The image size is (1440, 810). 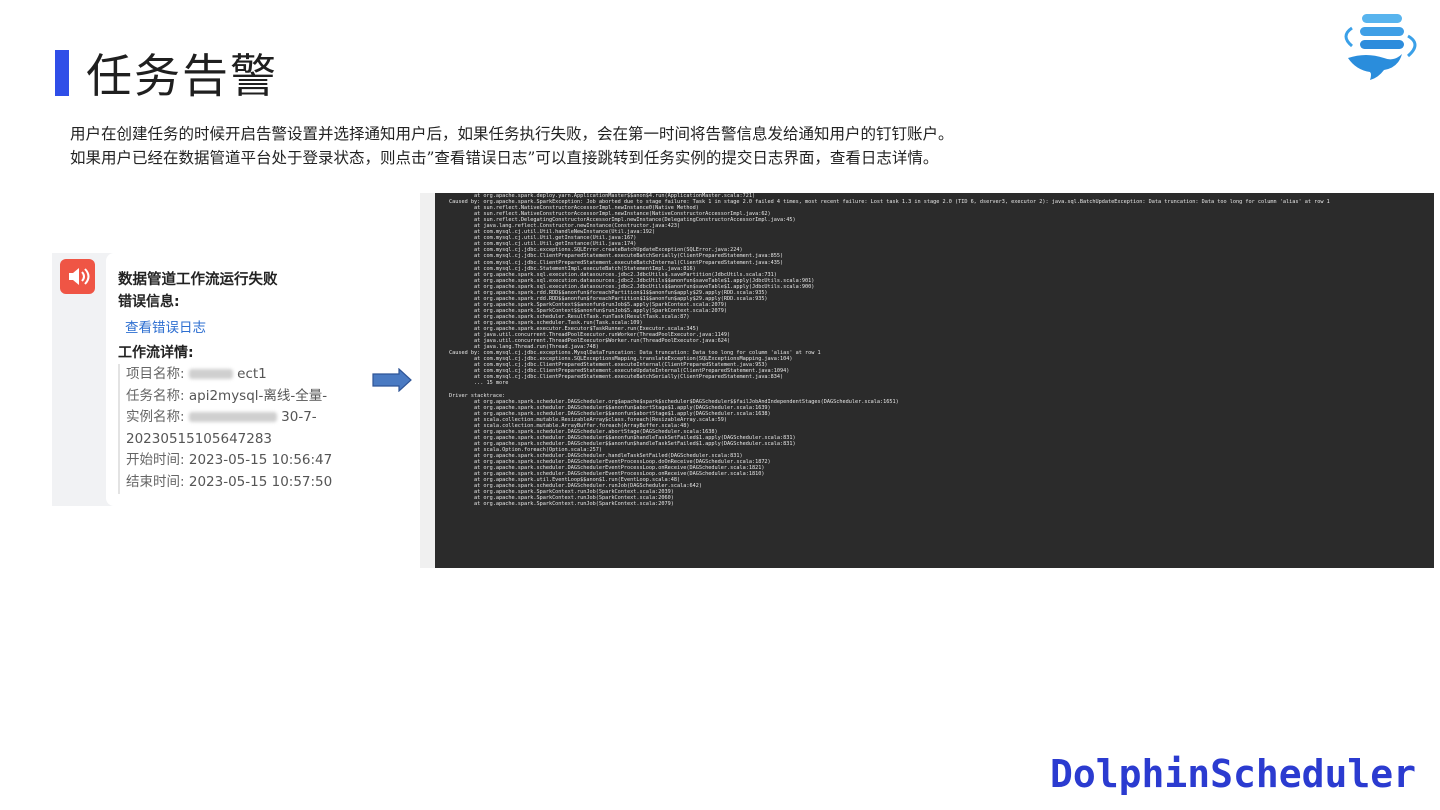 What do you see at coordinates (260, 481) in the screenshot?
I see `end-value: 2023-05-15 10:57:50` at bounding box center [260, 481].